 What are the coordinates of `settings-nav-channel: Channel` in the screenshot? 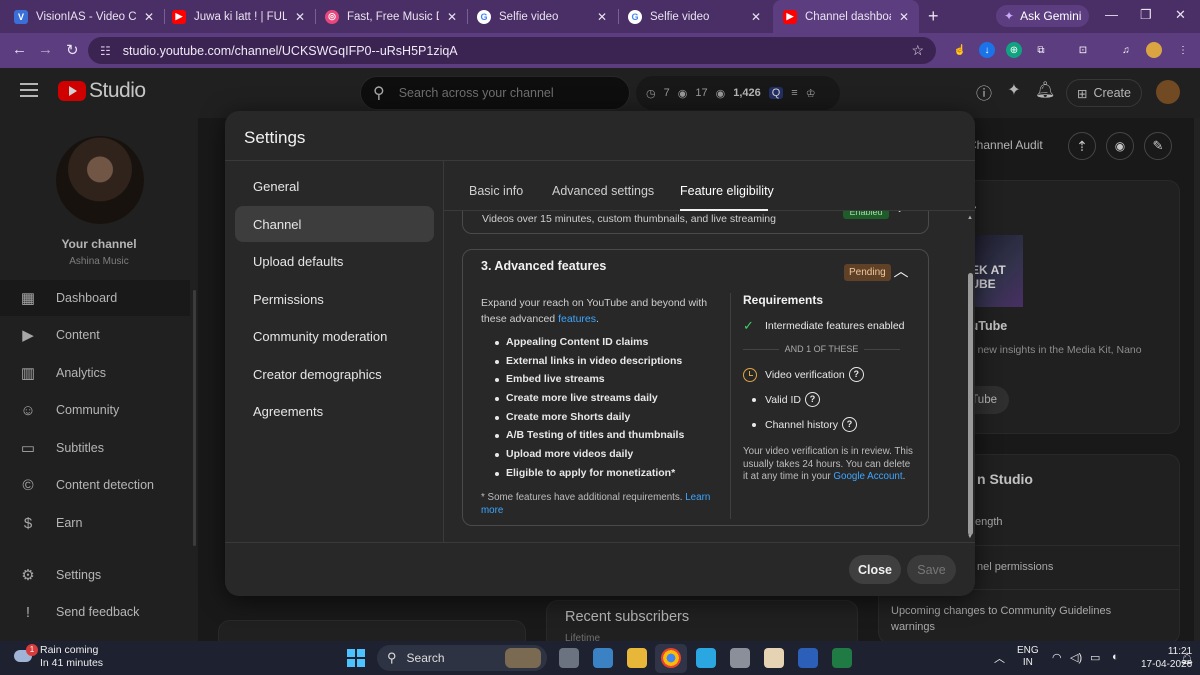 It's located at (334, 224).